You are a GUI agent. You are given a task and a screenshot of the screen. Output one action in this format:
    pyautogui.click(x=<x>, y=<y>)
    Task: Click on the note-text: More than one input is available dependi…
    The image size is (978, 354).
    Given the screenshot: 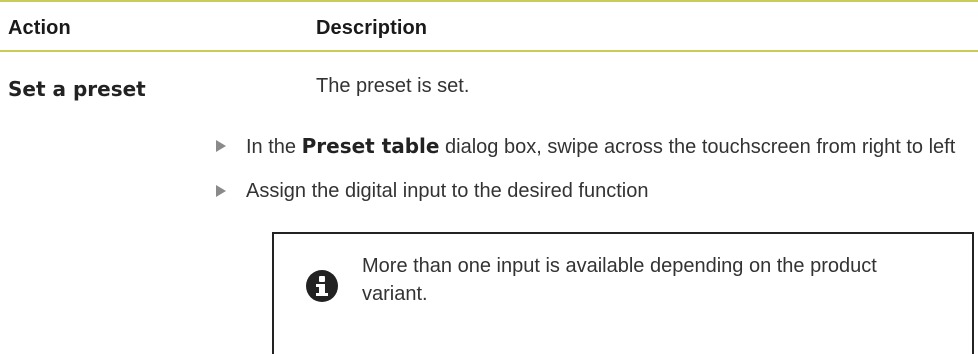 What is the action you would take?
    pyautogui.click(x=619, y=280)
    